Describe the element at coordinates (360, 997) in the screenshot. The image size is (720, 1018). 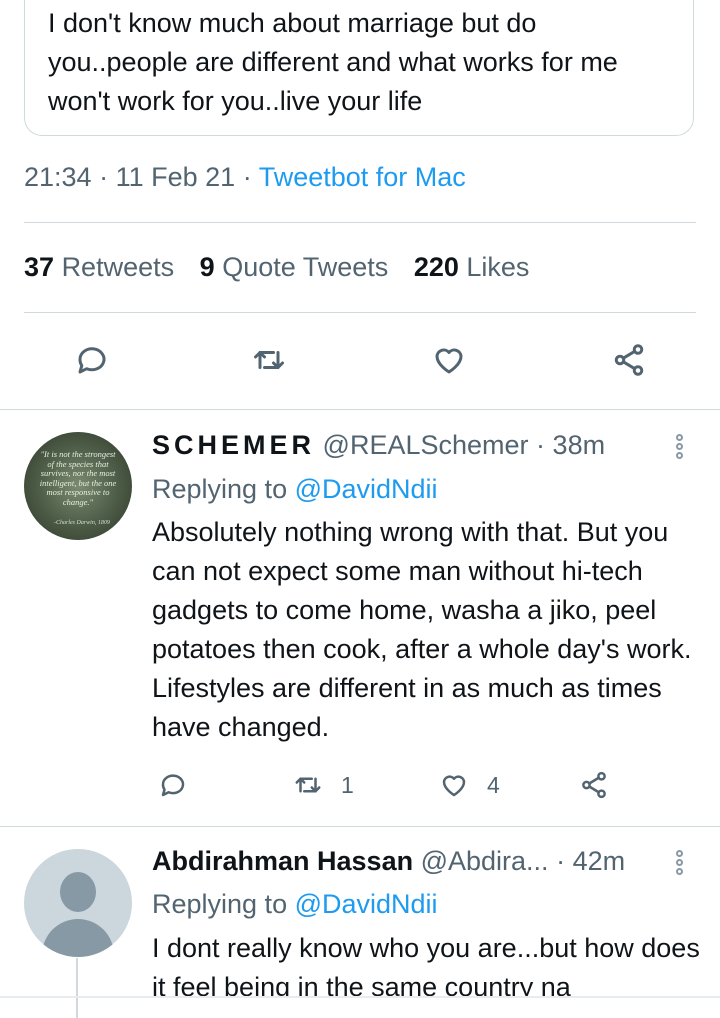
I see `bottom-divider` at that location.